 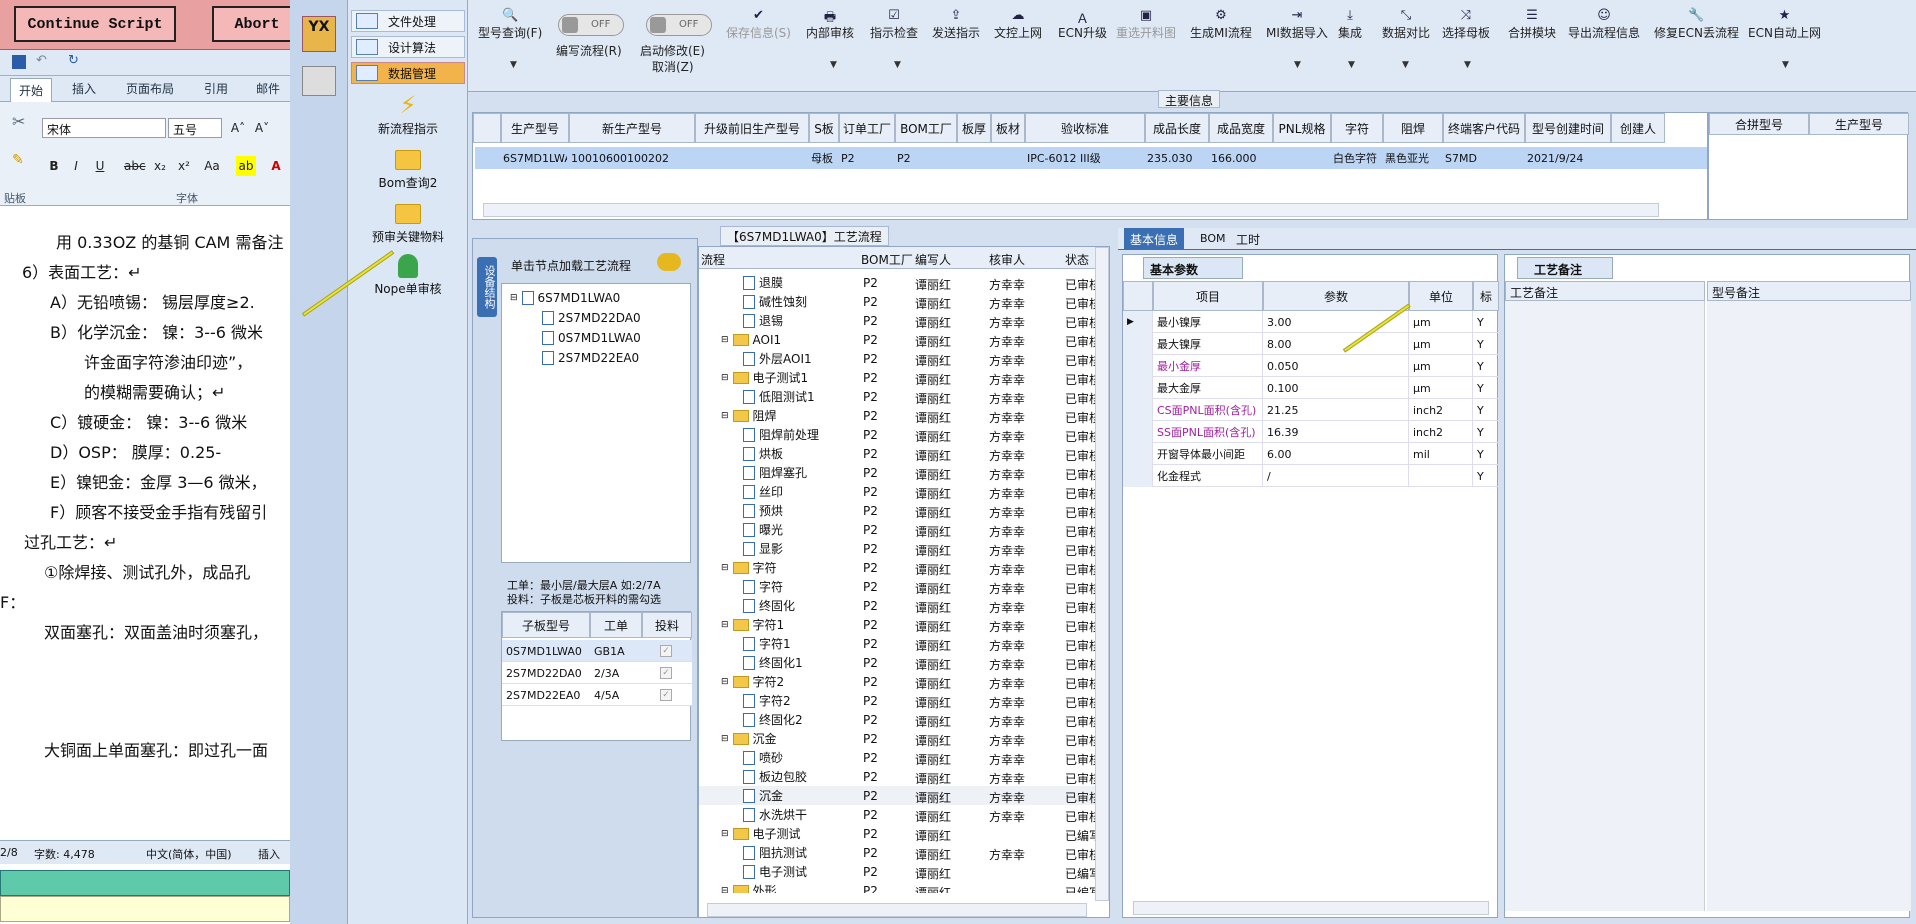 What do you see at coordinates (73, 60) in the screenshot?
I see `redo-icon: ↻` at bounding box center [73, 60].